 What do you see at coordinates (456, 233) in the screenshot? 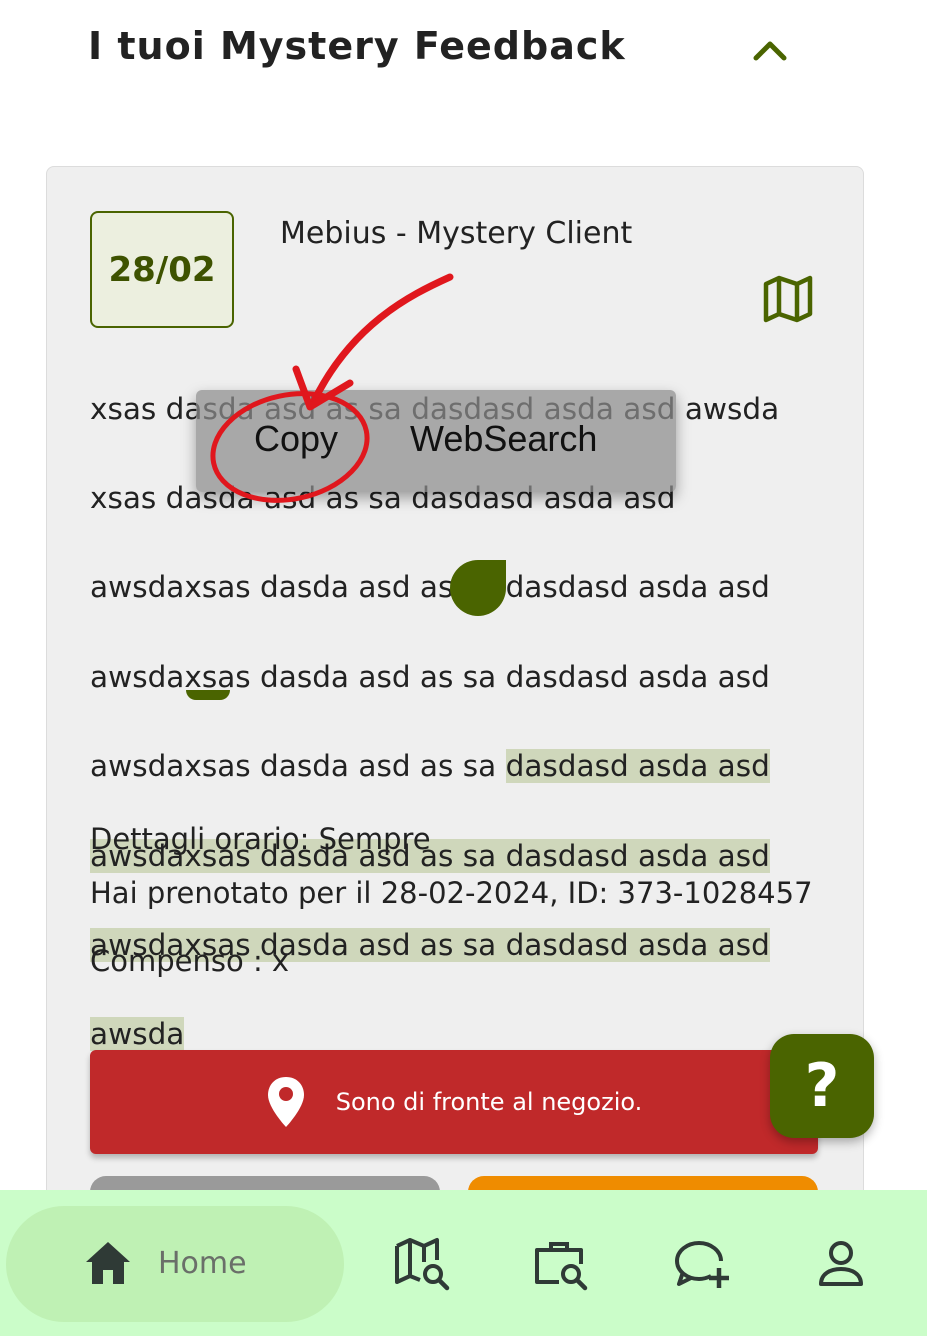
I see `client-name: Mebius - Mystery Client` at bounding box center [456, 233].